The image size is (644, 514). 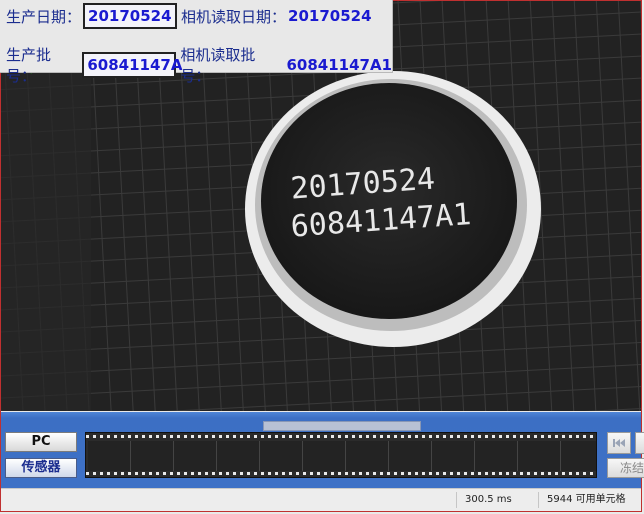 What do you see at coordinates (130, 16) in the screenshot?
I see `production-date-field: 20170524` at bounding box center [130, 16].